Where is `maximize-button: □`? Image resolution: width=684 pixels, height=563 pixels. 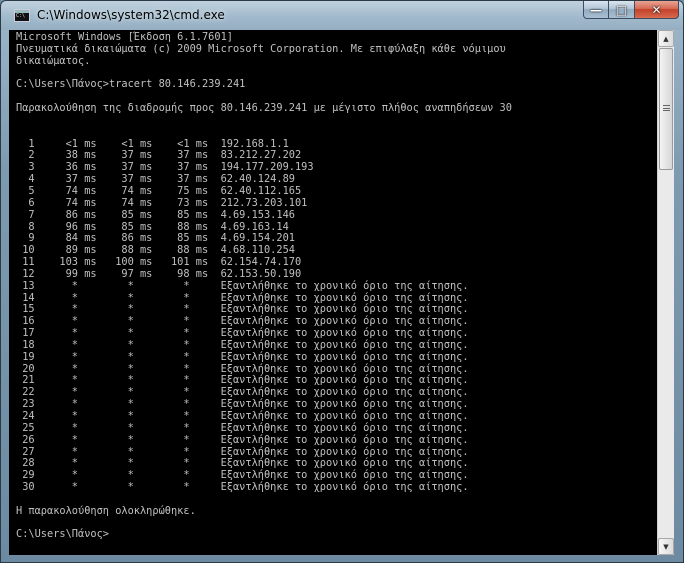
maximize-button: □ is located at coordinates (622, 10).